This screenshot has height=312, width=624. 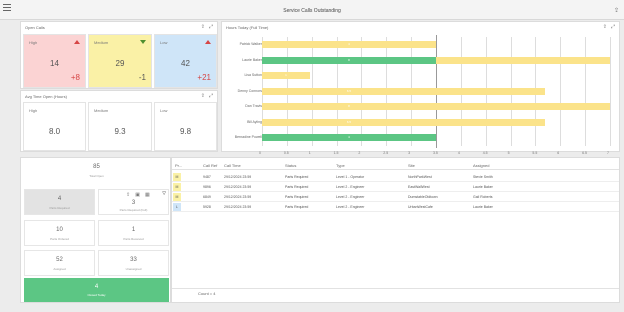 I want to click on open-calls-title: Open Calls, so click(x=35, y=27).